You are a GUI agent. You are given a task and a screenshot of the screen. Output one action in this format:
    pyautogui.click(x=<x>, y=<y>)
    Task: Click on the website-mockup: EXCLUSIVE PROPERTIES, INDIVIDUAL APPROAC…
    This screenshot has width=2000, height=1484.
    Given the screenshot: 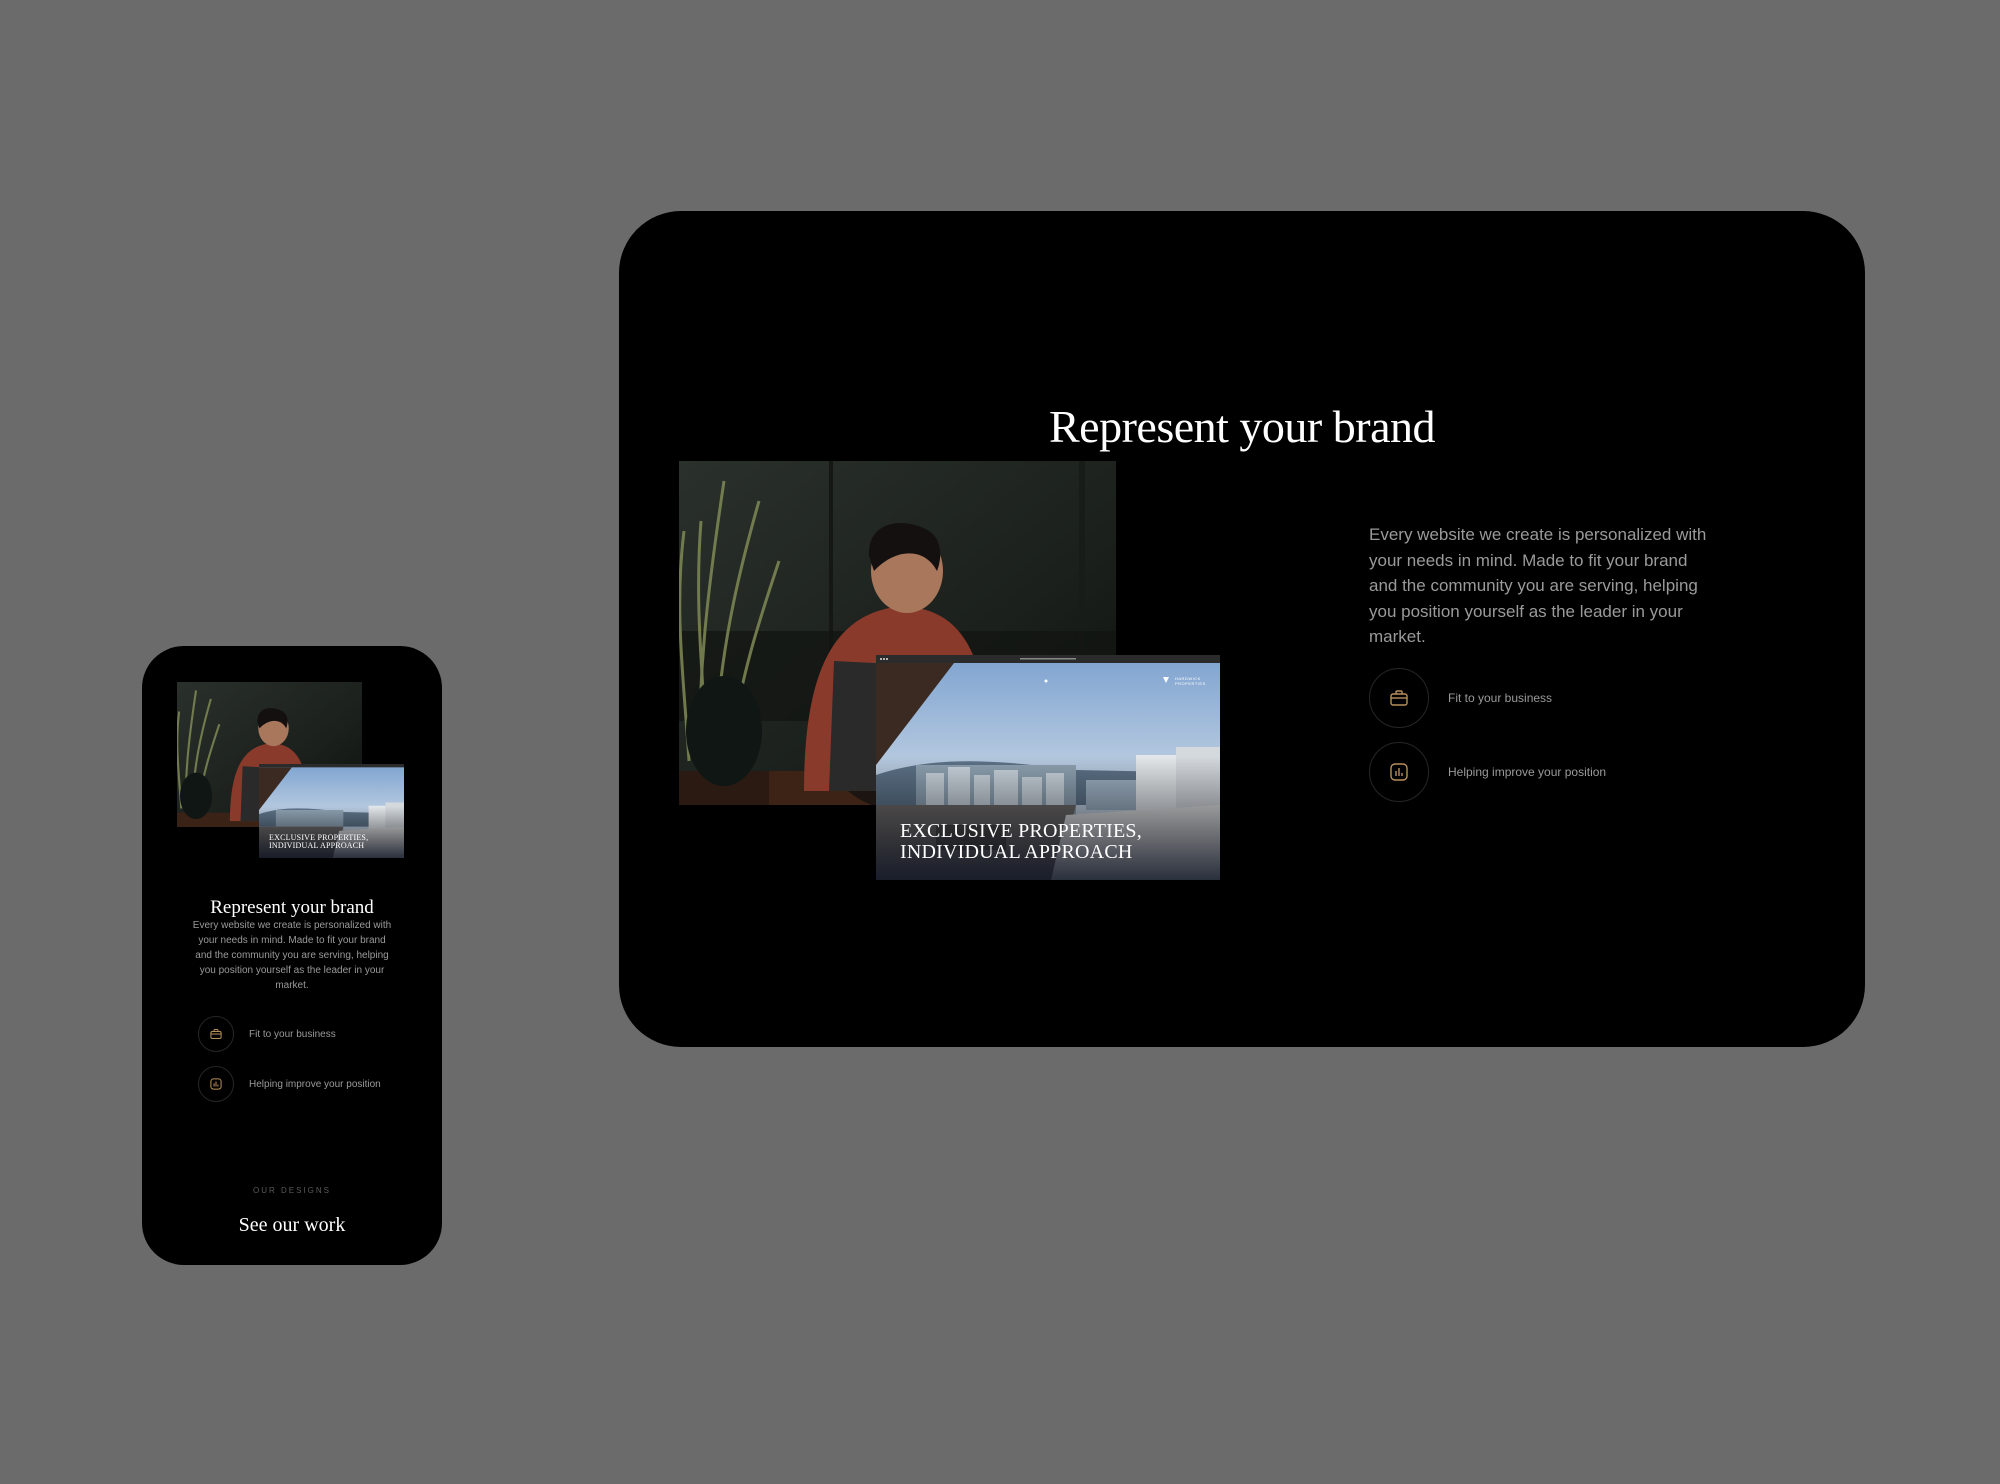 What is the action you would take?
    pyautogui.click(x=331, y=811)
    